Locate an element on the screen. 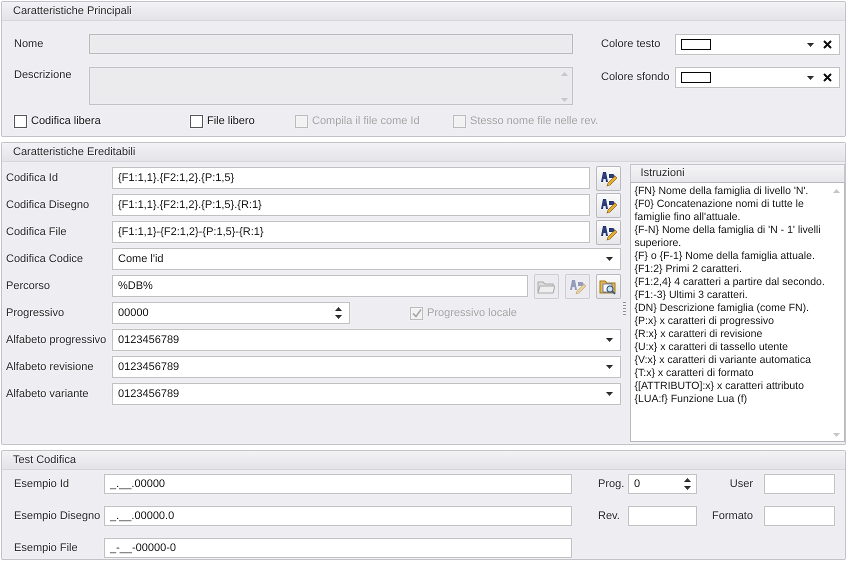  instruction-text: {FN} Nome della famiglia di livello 'N'. is located at coordinates (722, 191).